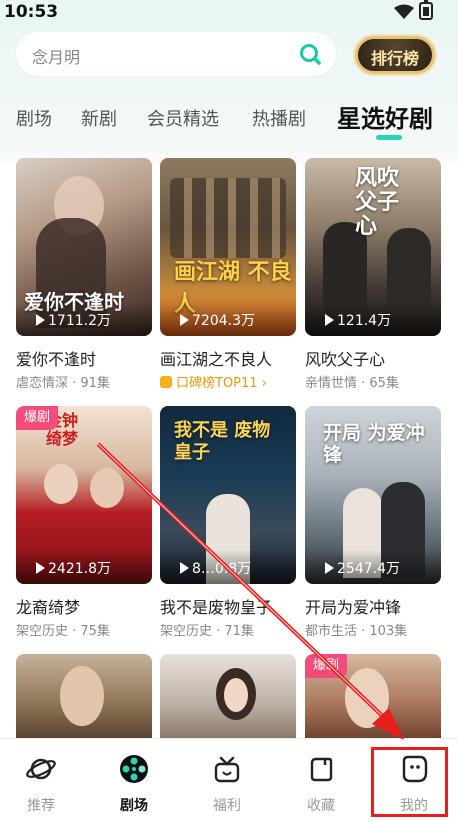  What do you see at coordinates (361, 119) in the screenshot?
I see `tab-star-picks-label-a: 星选` at bounding box center [361, 119].